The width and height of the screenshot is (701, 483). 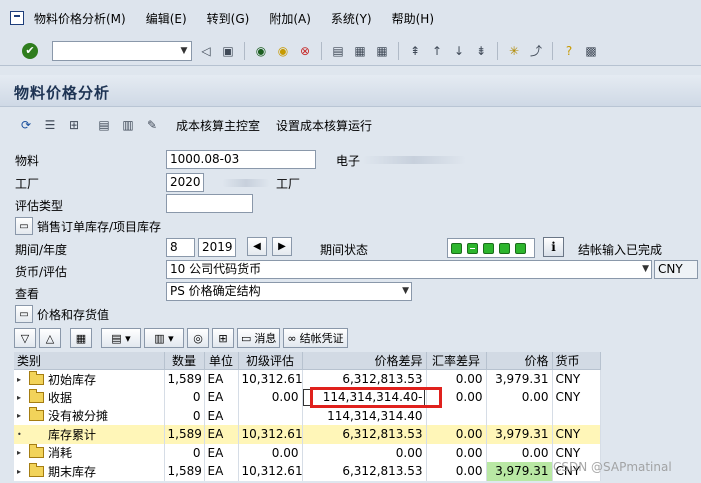 I want to click on material-field: 1000.08-03, so click(x=241, y=159).